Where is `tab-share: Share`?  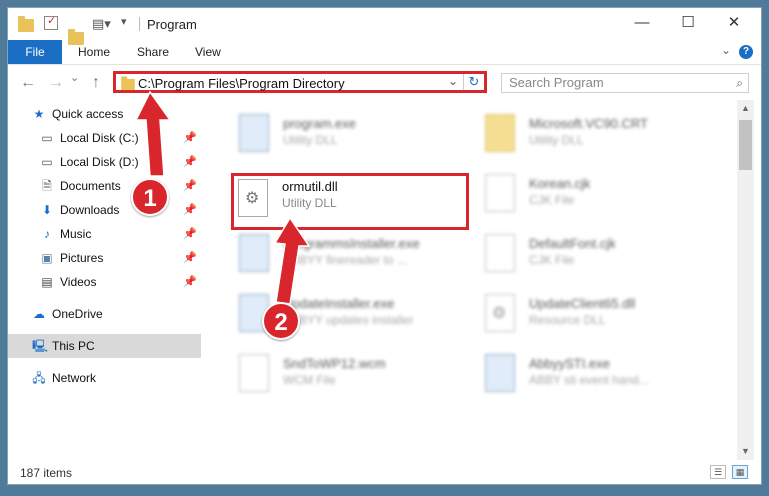
tab-share: Share is located at coordinates (153, 52).